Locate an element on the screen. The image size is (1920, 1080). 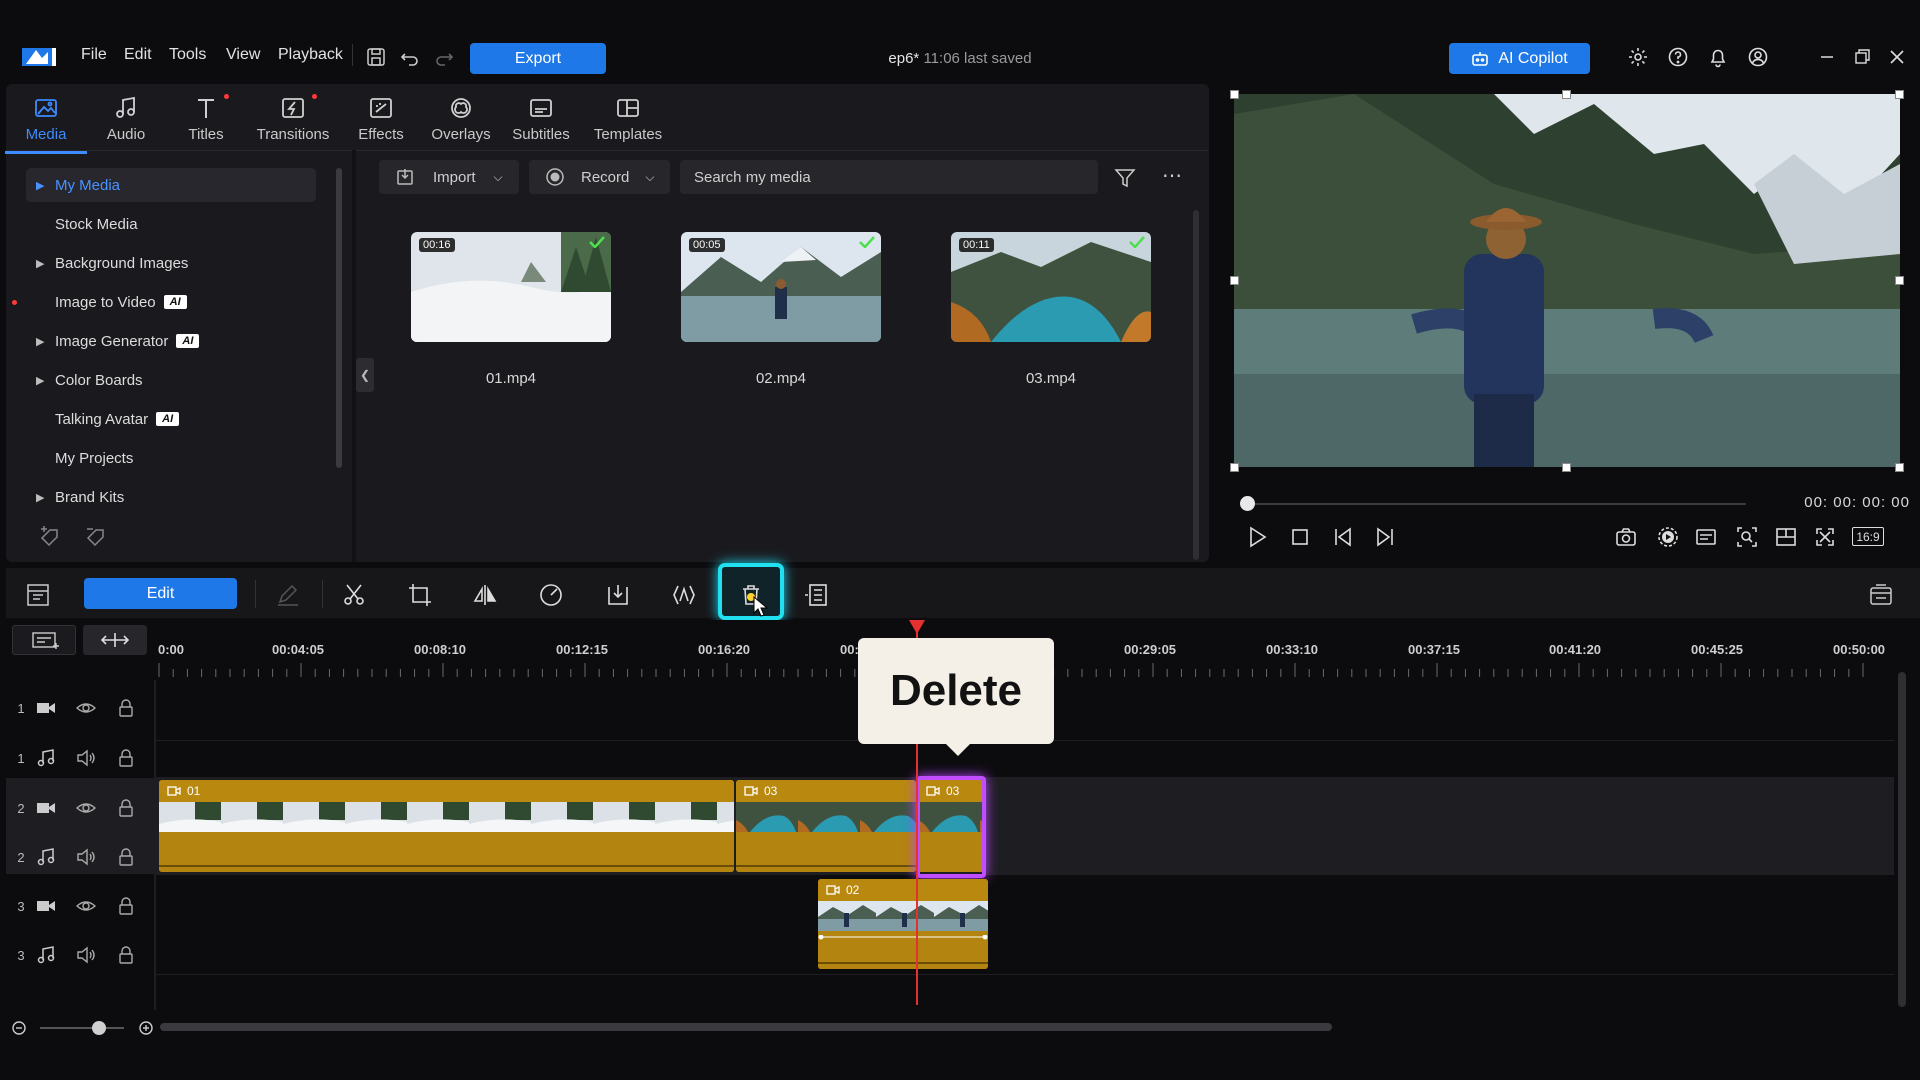
snapshot-icon is located at coordinates (1626, 537).